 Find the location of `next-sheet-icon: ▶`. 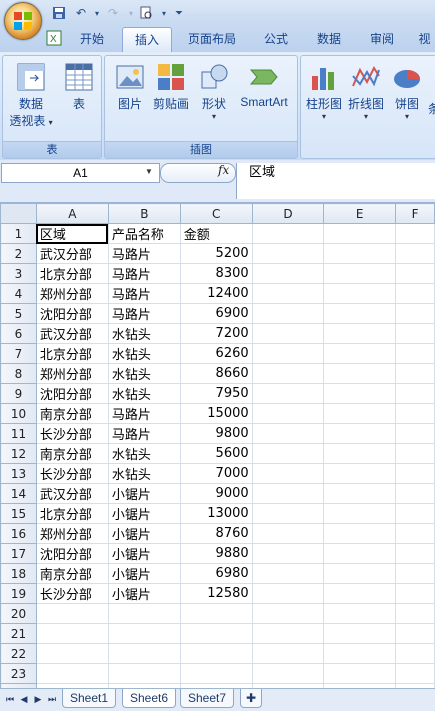

next-sheet-icon: ▶ is located at coordinates (38, 699).